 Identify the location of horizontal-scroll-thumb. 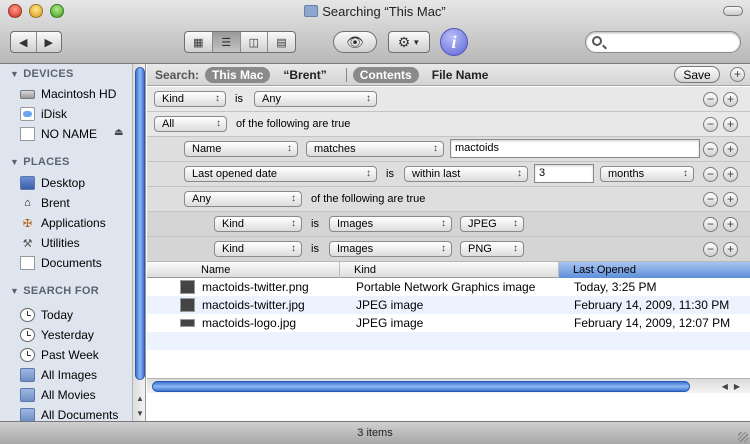
(421, 386).